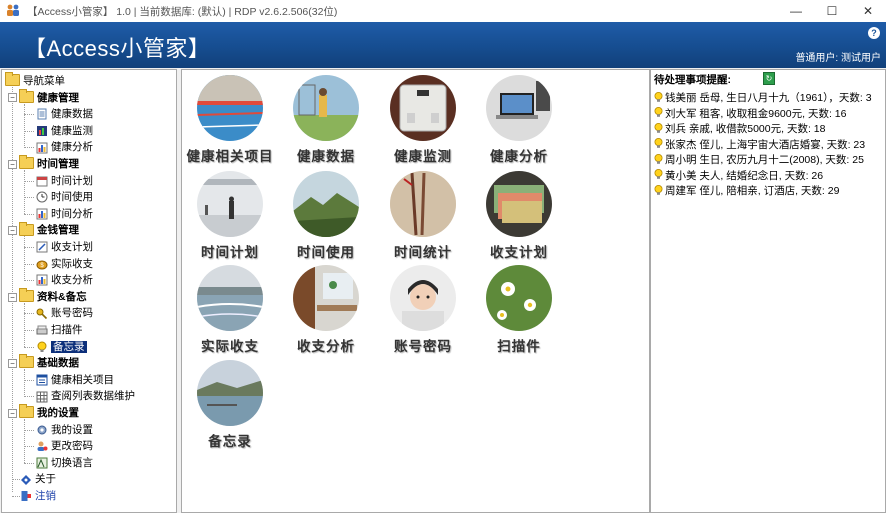 Image resolution: width=886 pixels, height=513 pixels. I want to click on tile-chopsticks: 时间统计, so click(423, 216).